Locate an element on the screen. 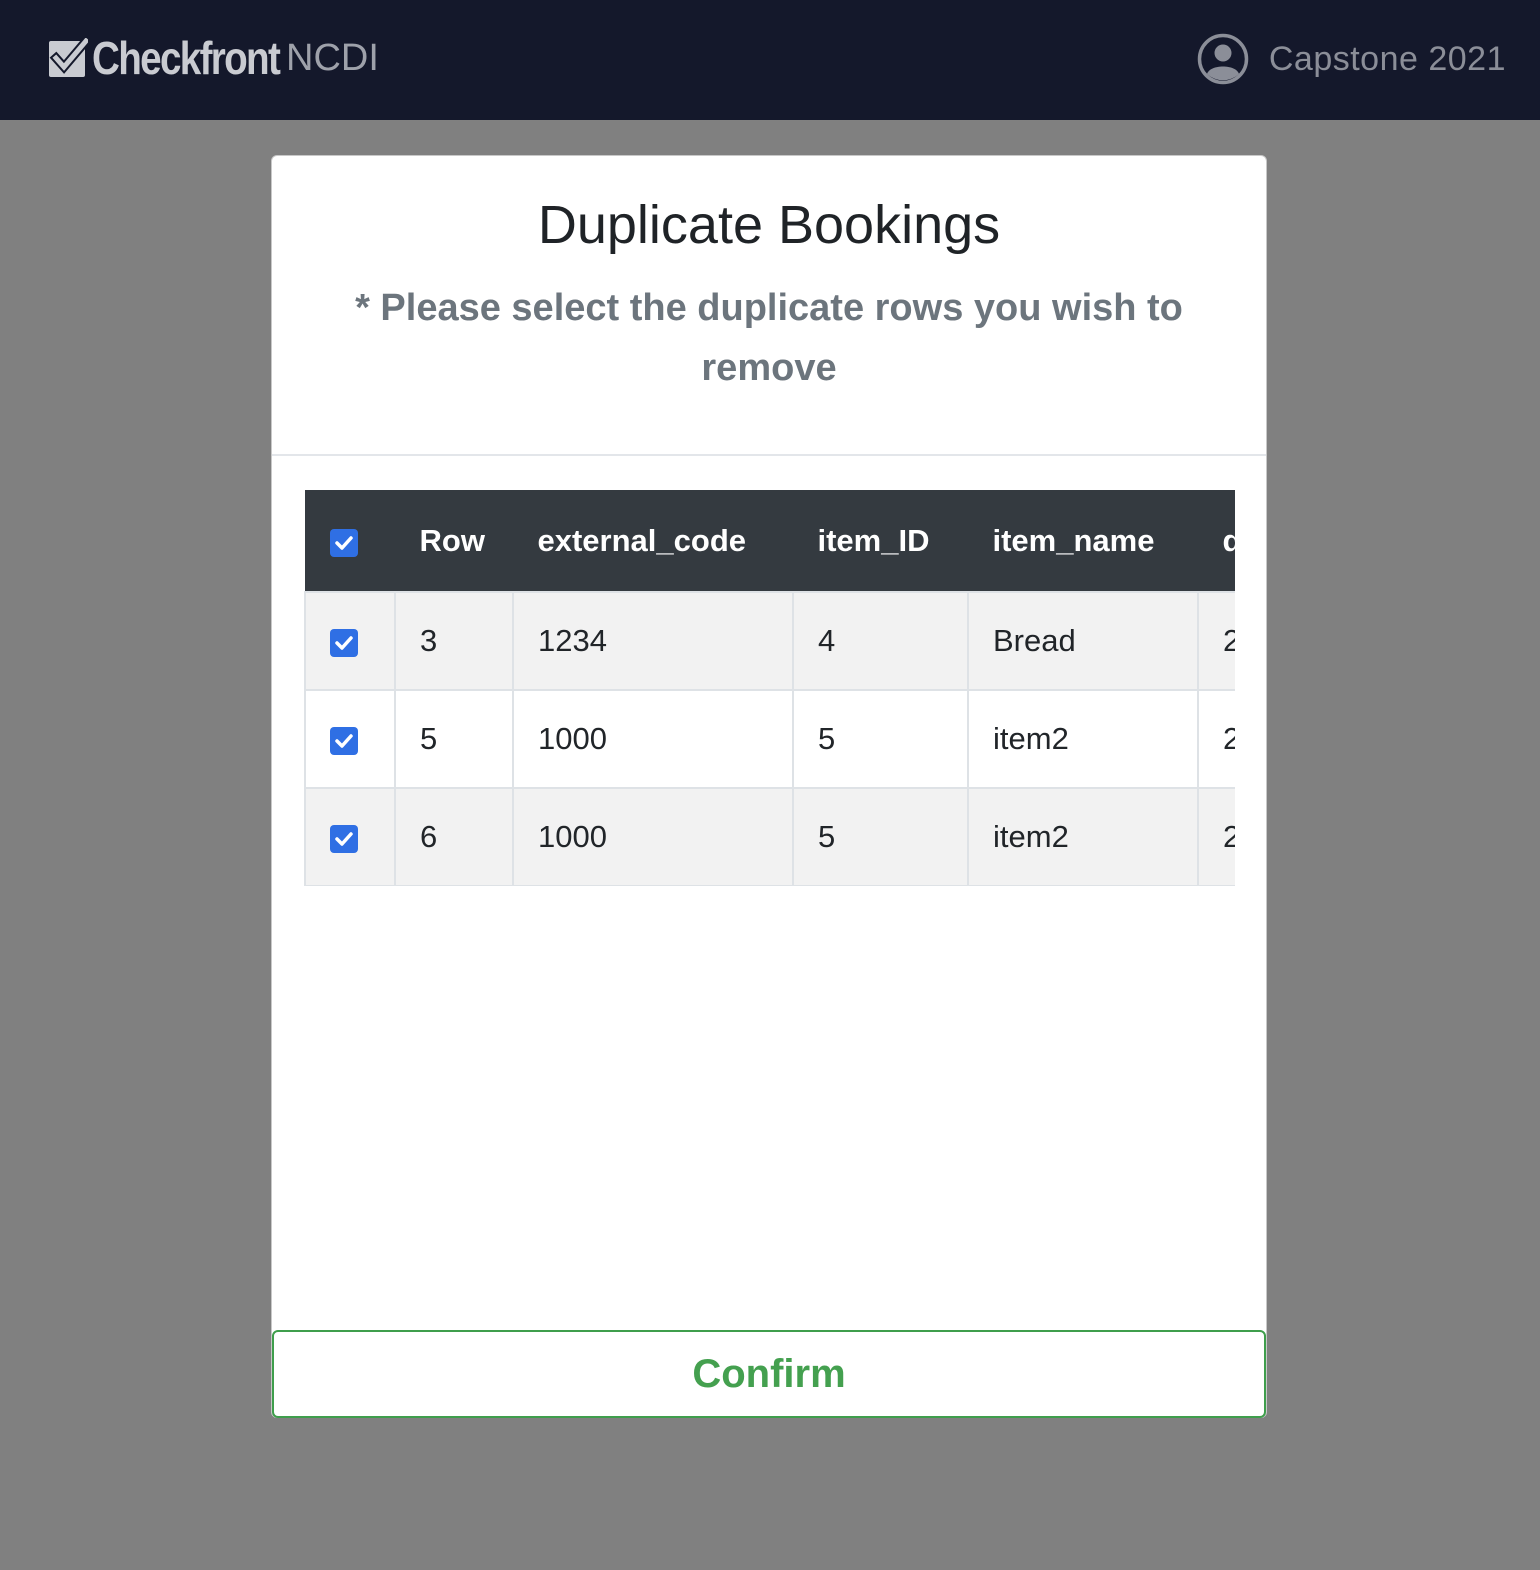  cell-row: 5 is located at coordinates (454, 739).